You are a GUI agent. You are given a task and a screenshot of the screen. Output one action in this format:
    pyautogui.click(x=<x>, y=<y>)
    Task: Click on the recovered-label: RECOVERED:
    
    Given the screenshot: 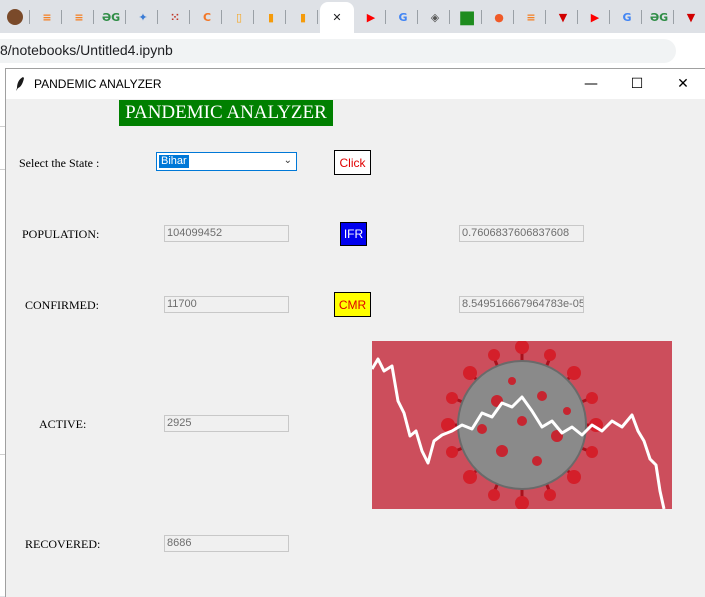 What is the action you would take?
    pyautogui.click(x=63, y=544)
    